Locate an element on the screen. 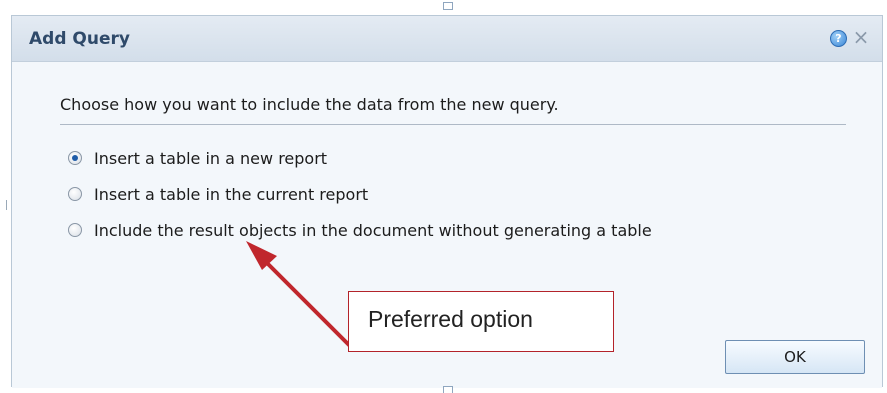  divider is located at coordinates (453, 124).